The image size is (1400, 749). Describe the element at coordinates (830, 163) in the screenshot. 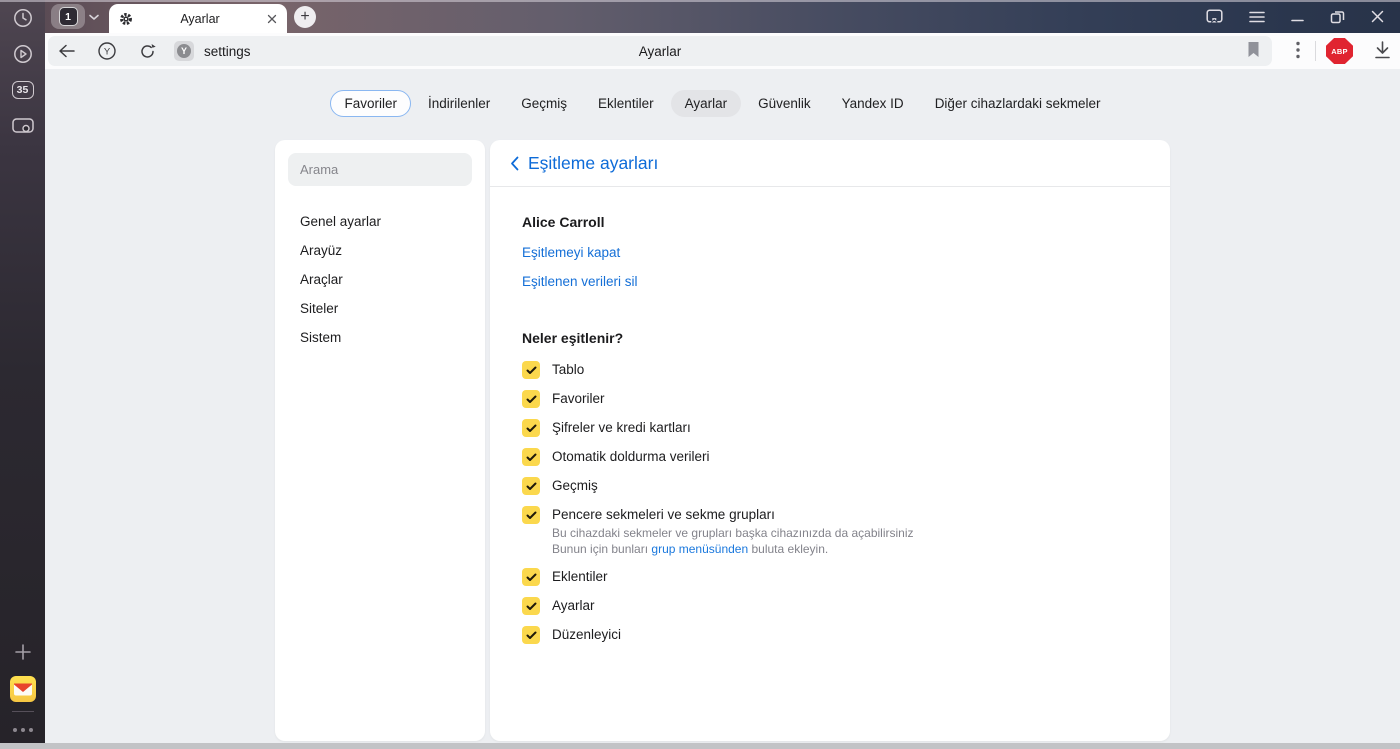

I see `sync-settings-header: Eşitleme ayarları` at that location.